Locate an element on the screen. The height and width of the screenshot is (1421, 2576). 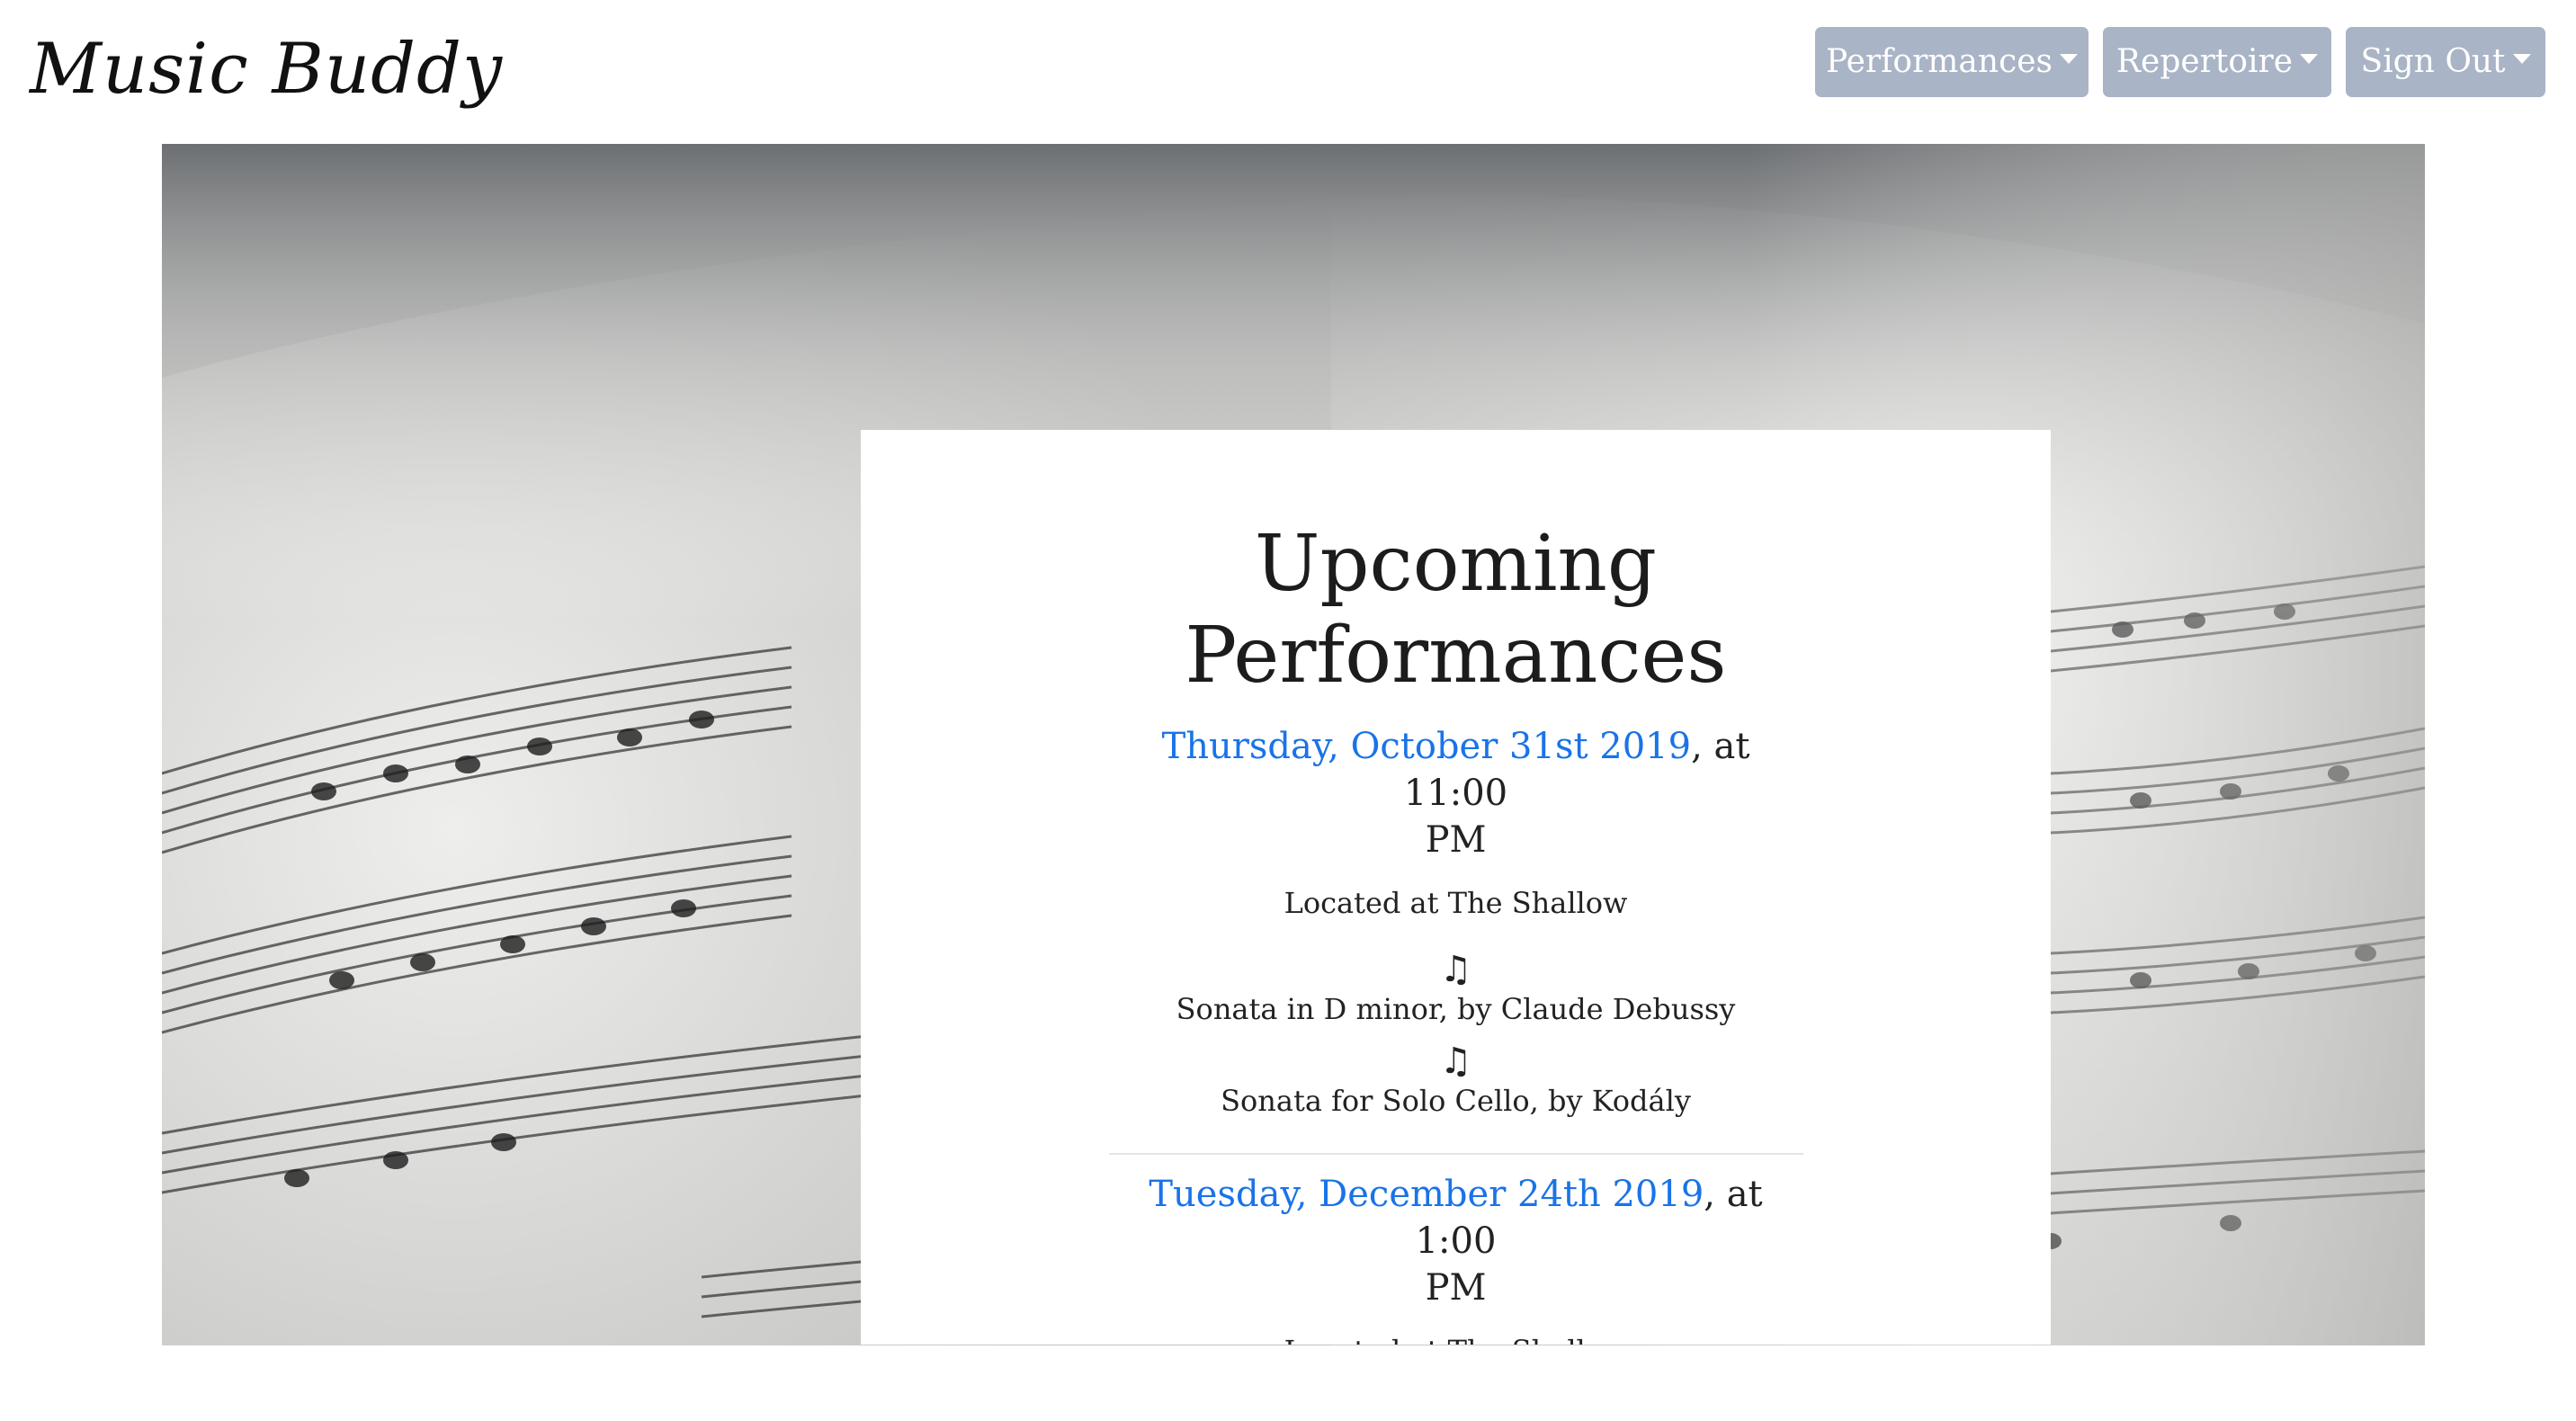
performance-datetime: Tuesday, December 24th 2019, at 1:00 PM is located at coordinates (1456, 1241).